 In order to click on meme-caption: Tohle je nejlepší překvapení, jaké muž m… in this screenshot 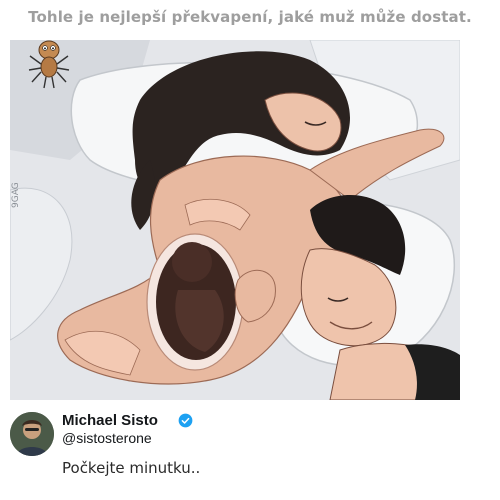, I will do `click(250, 17)`.